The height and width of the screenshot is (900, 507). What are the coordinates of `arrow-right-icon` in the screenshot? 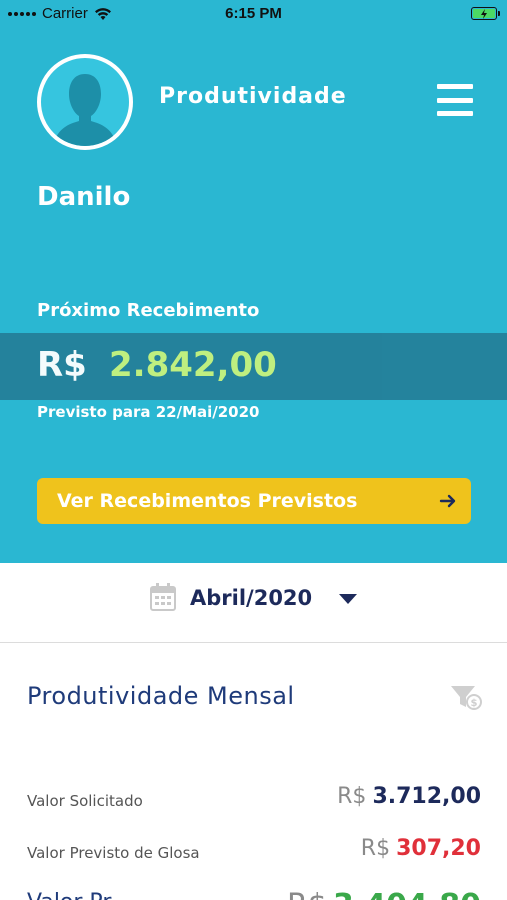 It's located at (447, 501).